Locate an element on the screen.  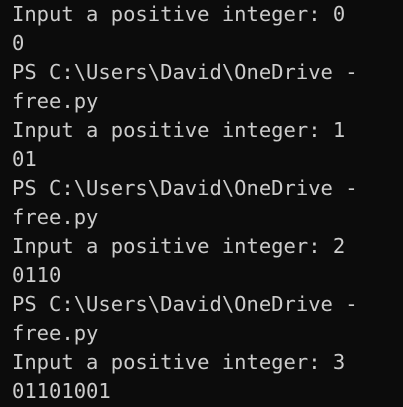
terminal-line: Input a positive integer: 1 is located at coordinates (179, 130).